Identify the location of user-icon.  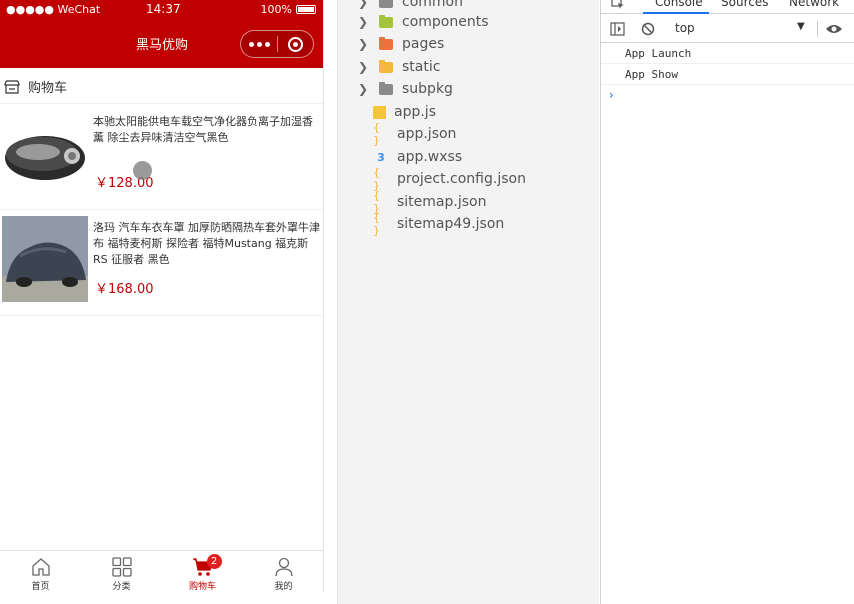
(283, 567).